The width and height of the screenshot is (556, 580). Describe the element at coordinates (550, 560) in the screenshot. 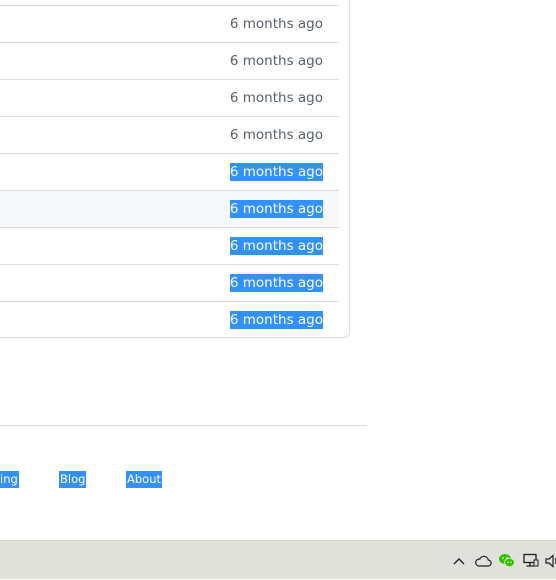

I see `volume-icon` at that location.